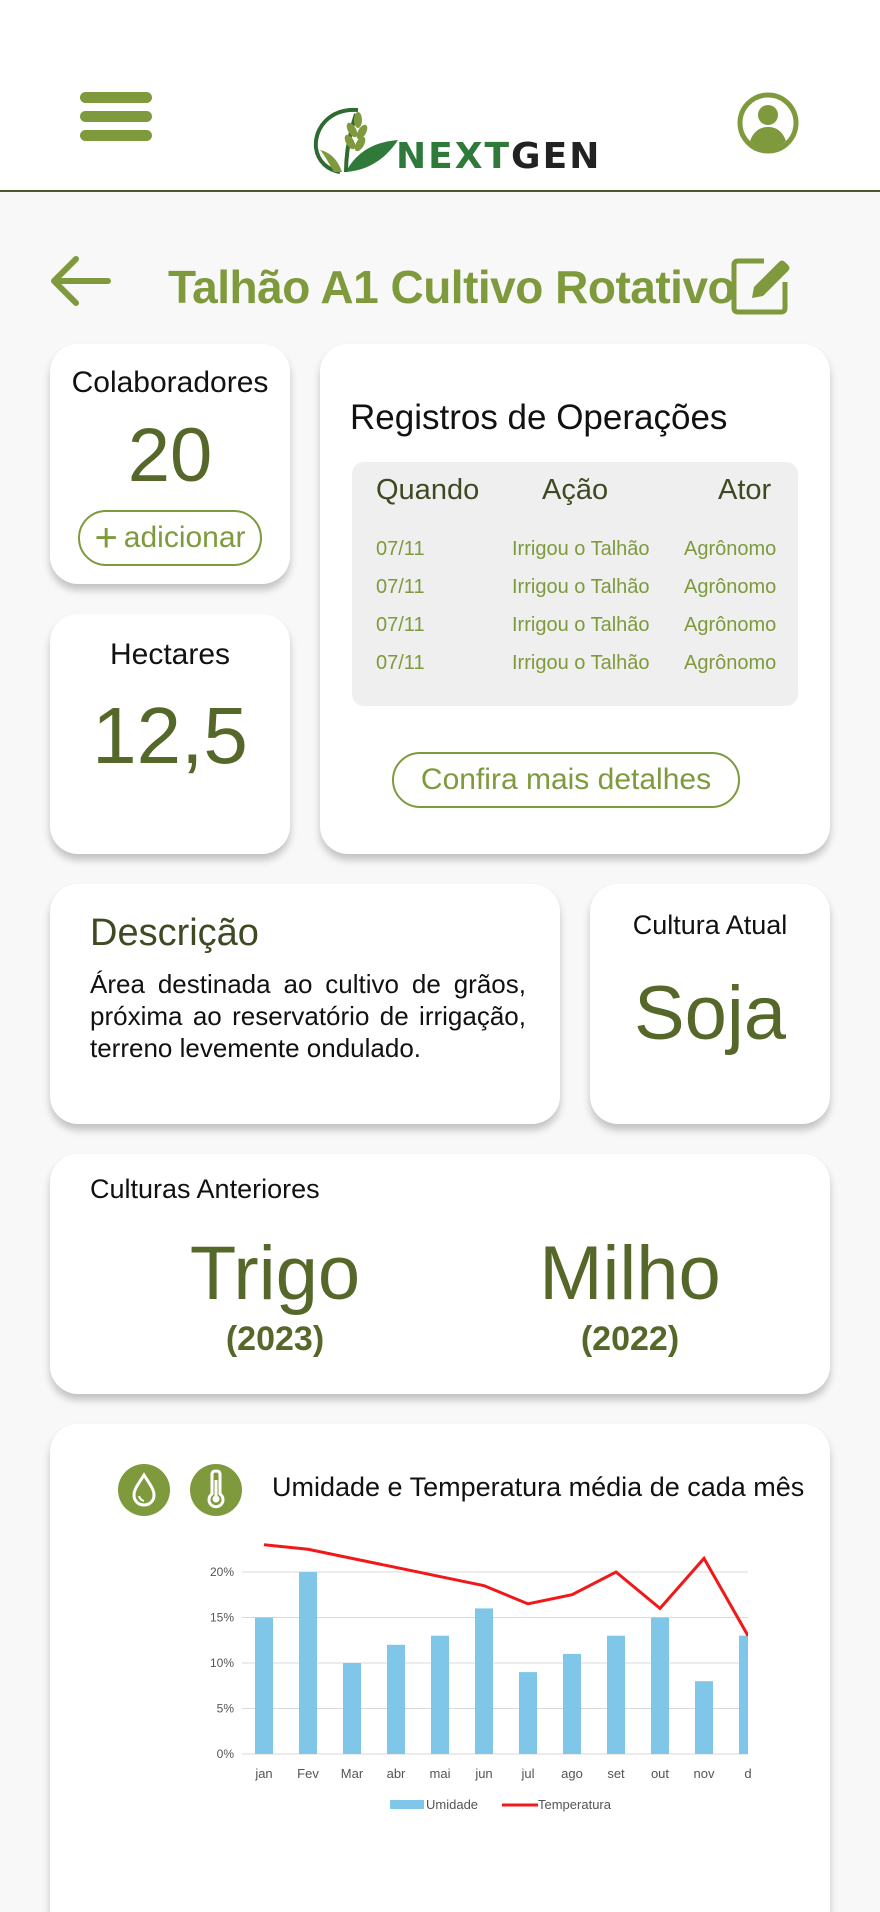  I want to click on x-tick-label: abr, so click(396, 1773).